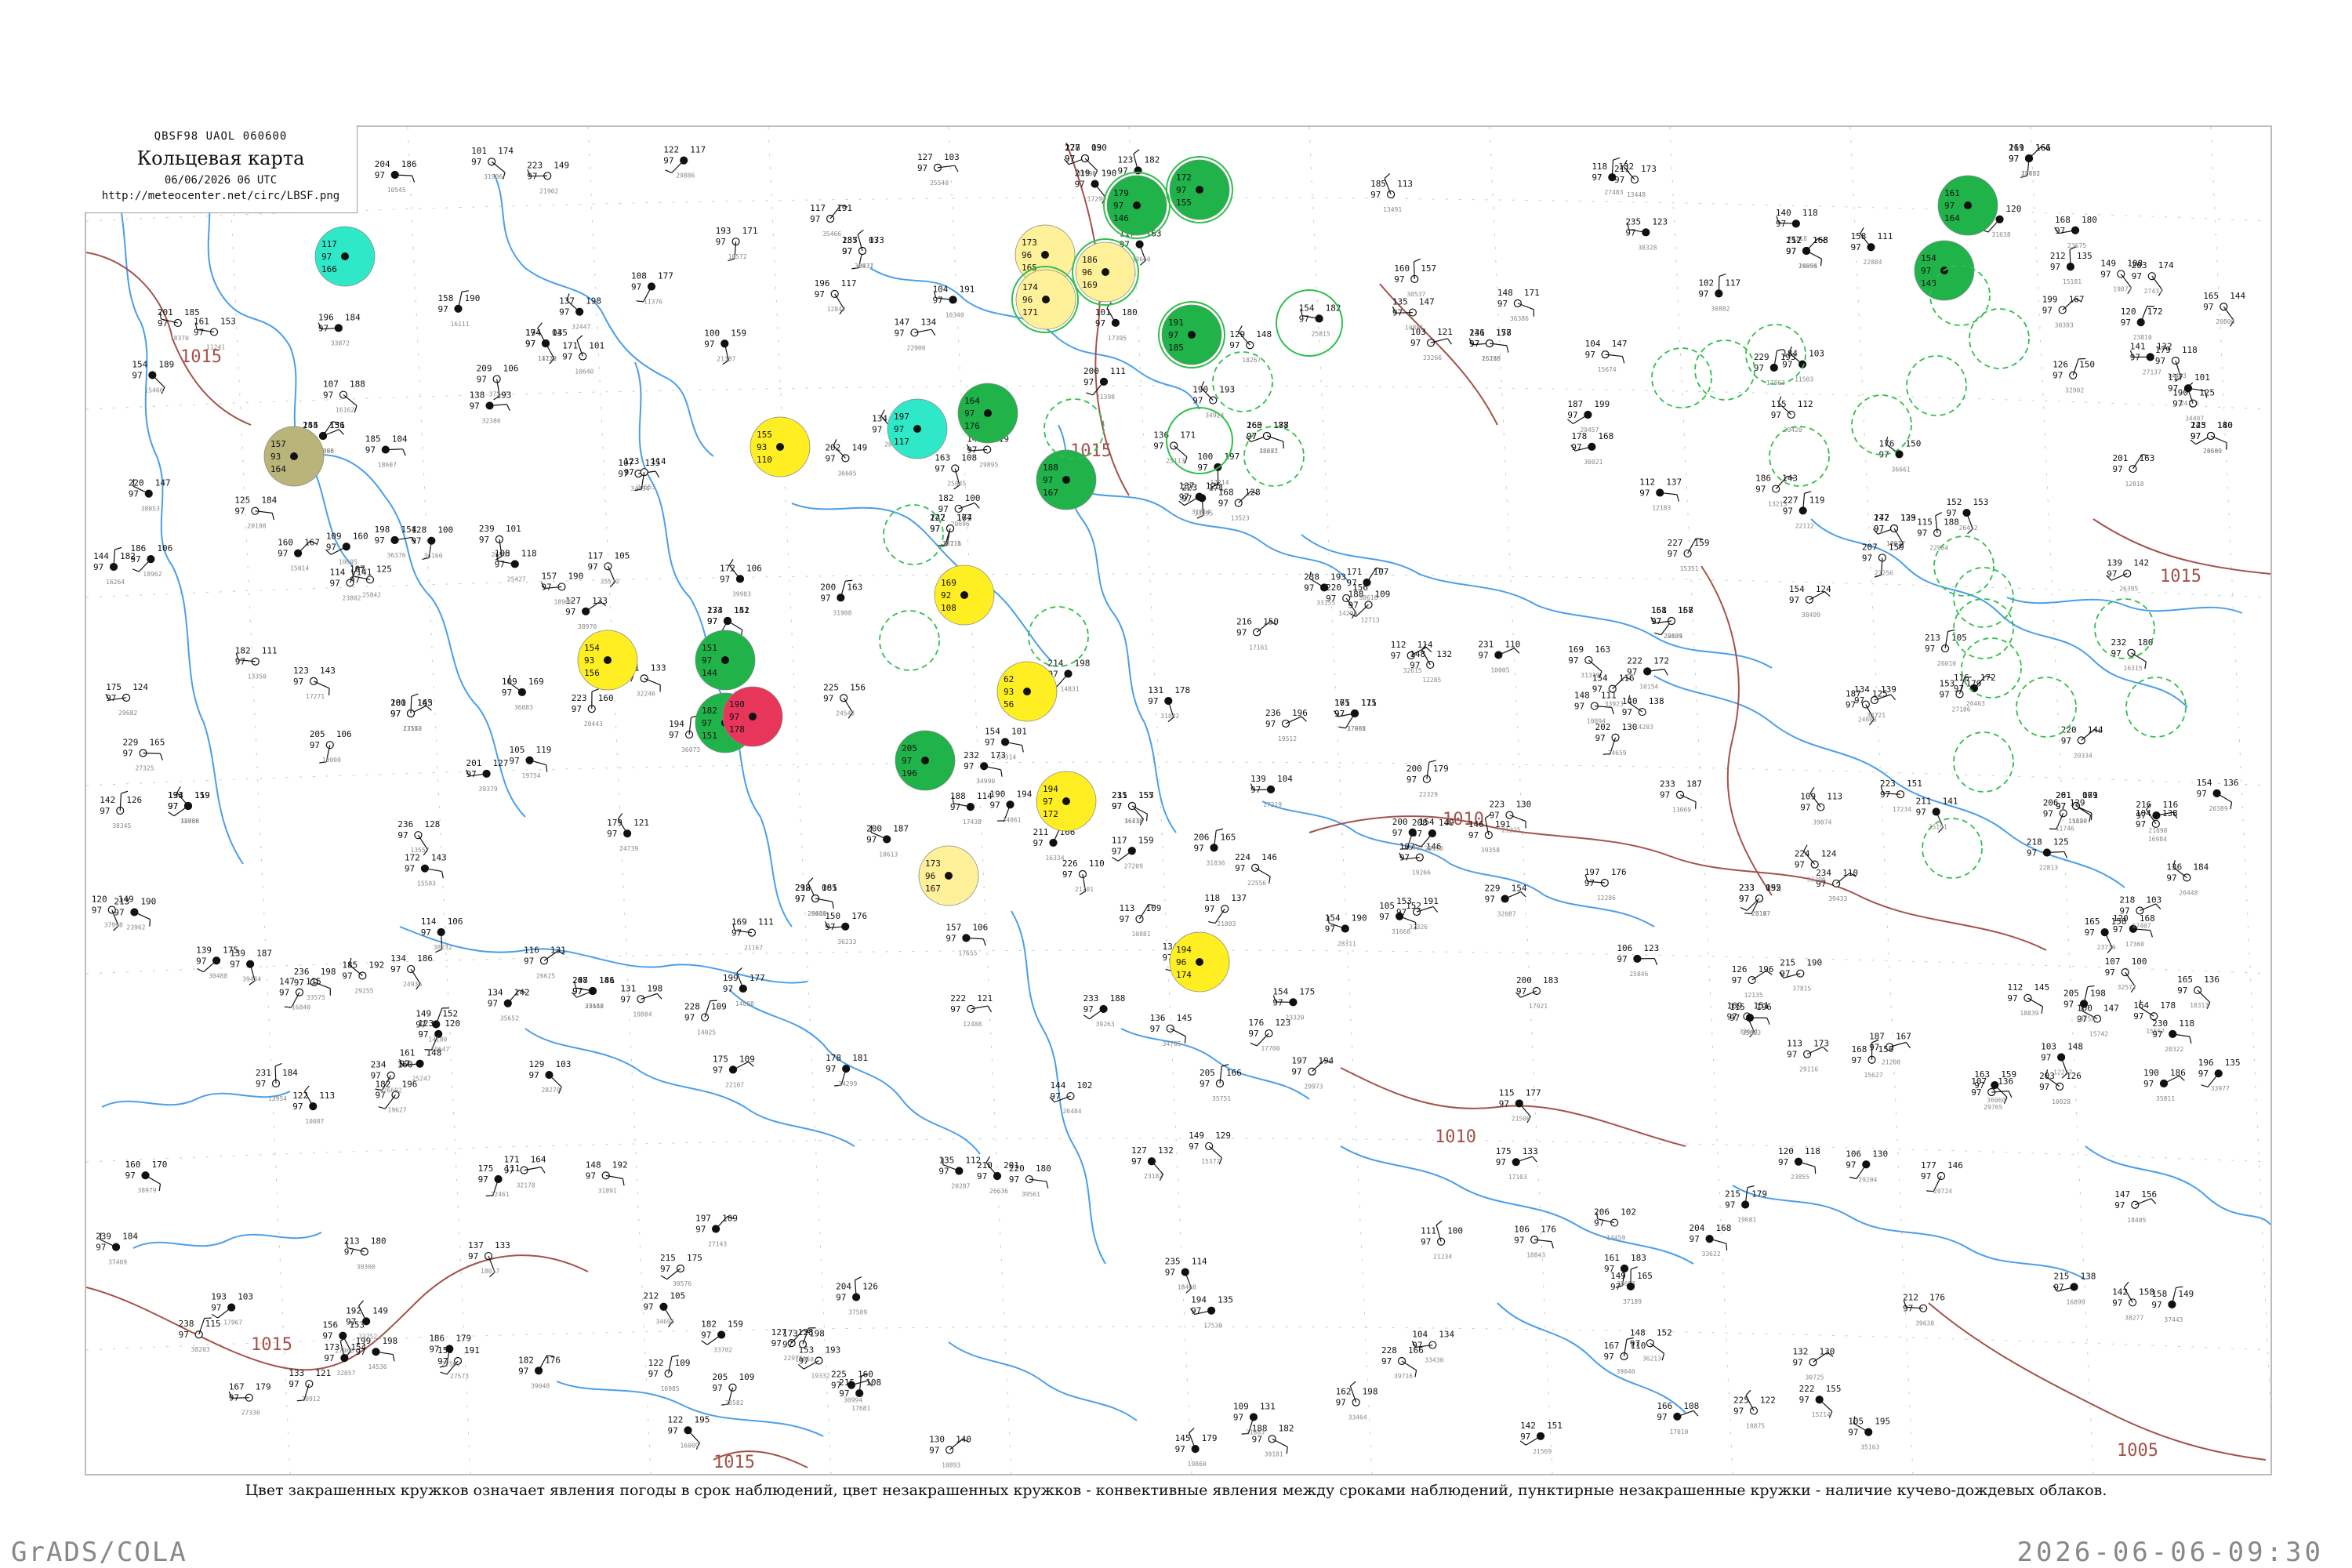 The image size is (2352, 1568). Describe the element at coordinates (1868, 1179) in the screenshot. I see `station-id: 29204` at that location.